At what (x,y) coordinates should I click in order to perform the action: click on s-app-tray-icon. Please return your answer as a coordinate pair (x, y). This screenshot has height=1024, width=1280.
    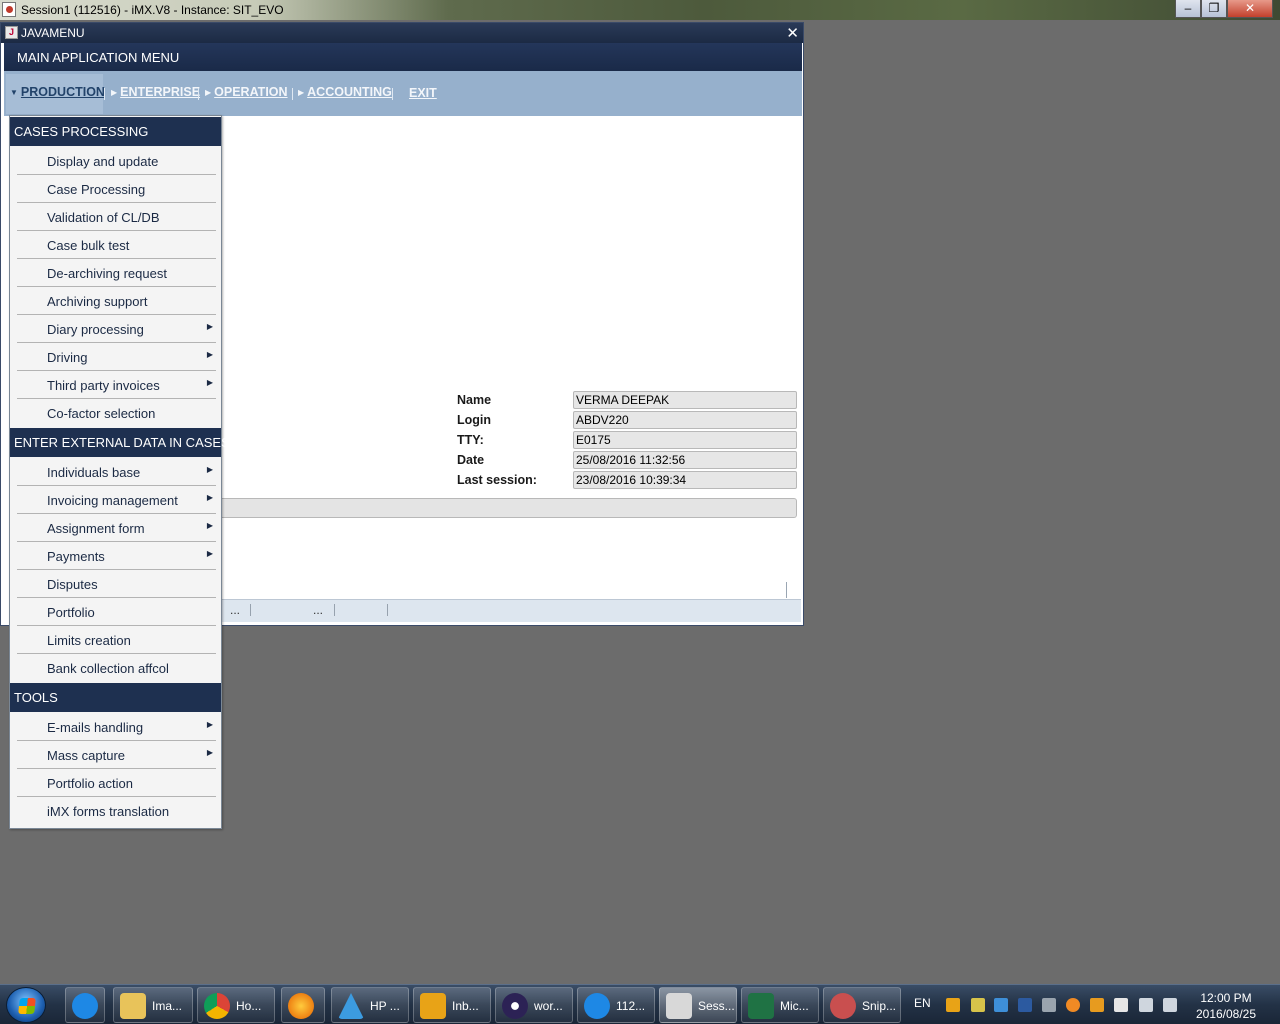
    Looking at the image, I should click on (1097, 1005).